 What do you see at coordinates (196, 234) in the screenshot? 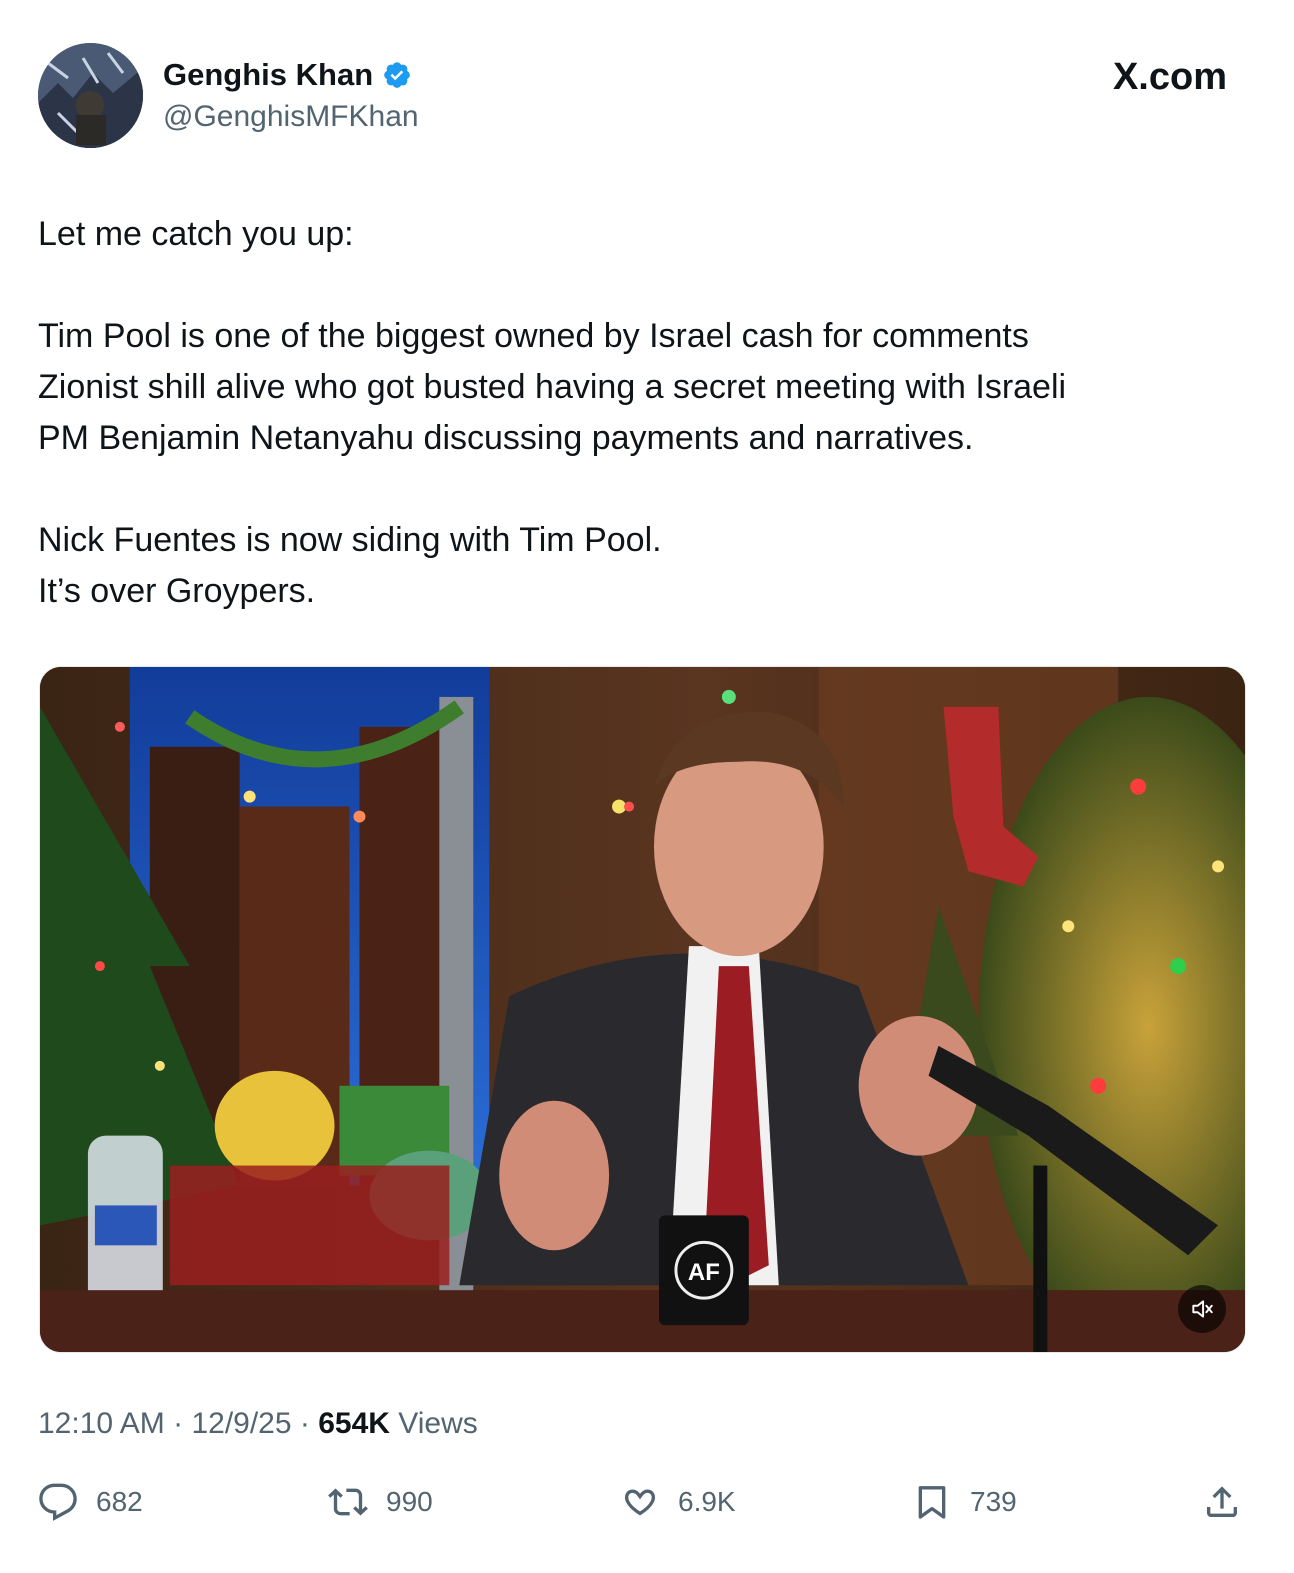
I see `tweet-paragraph: Let me catch you up:` at bounding box center [196, 234].